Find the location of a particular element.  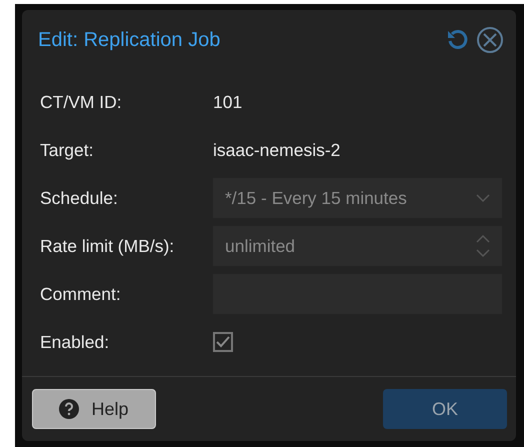

field-label: Schedule: is located at coordinates (79, 198).